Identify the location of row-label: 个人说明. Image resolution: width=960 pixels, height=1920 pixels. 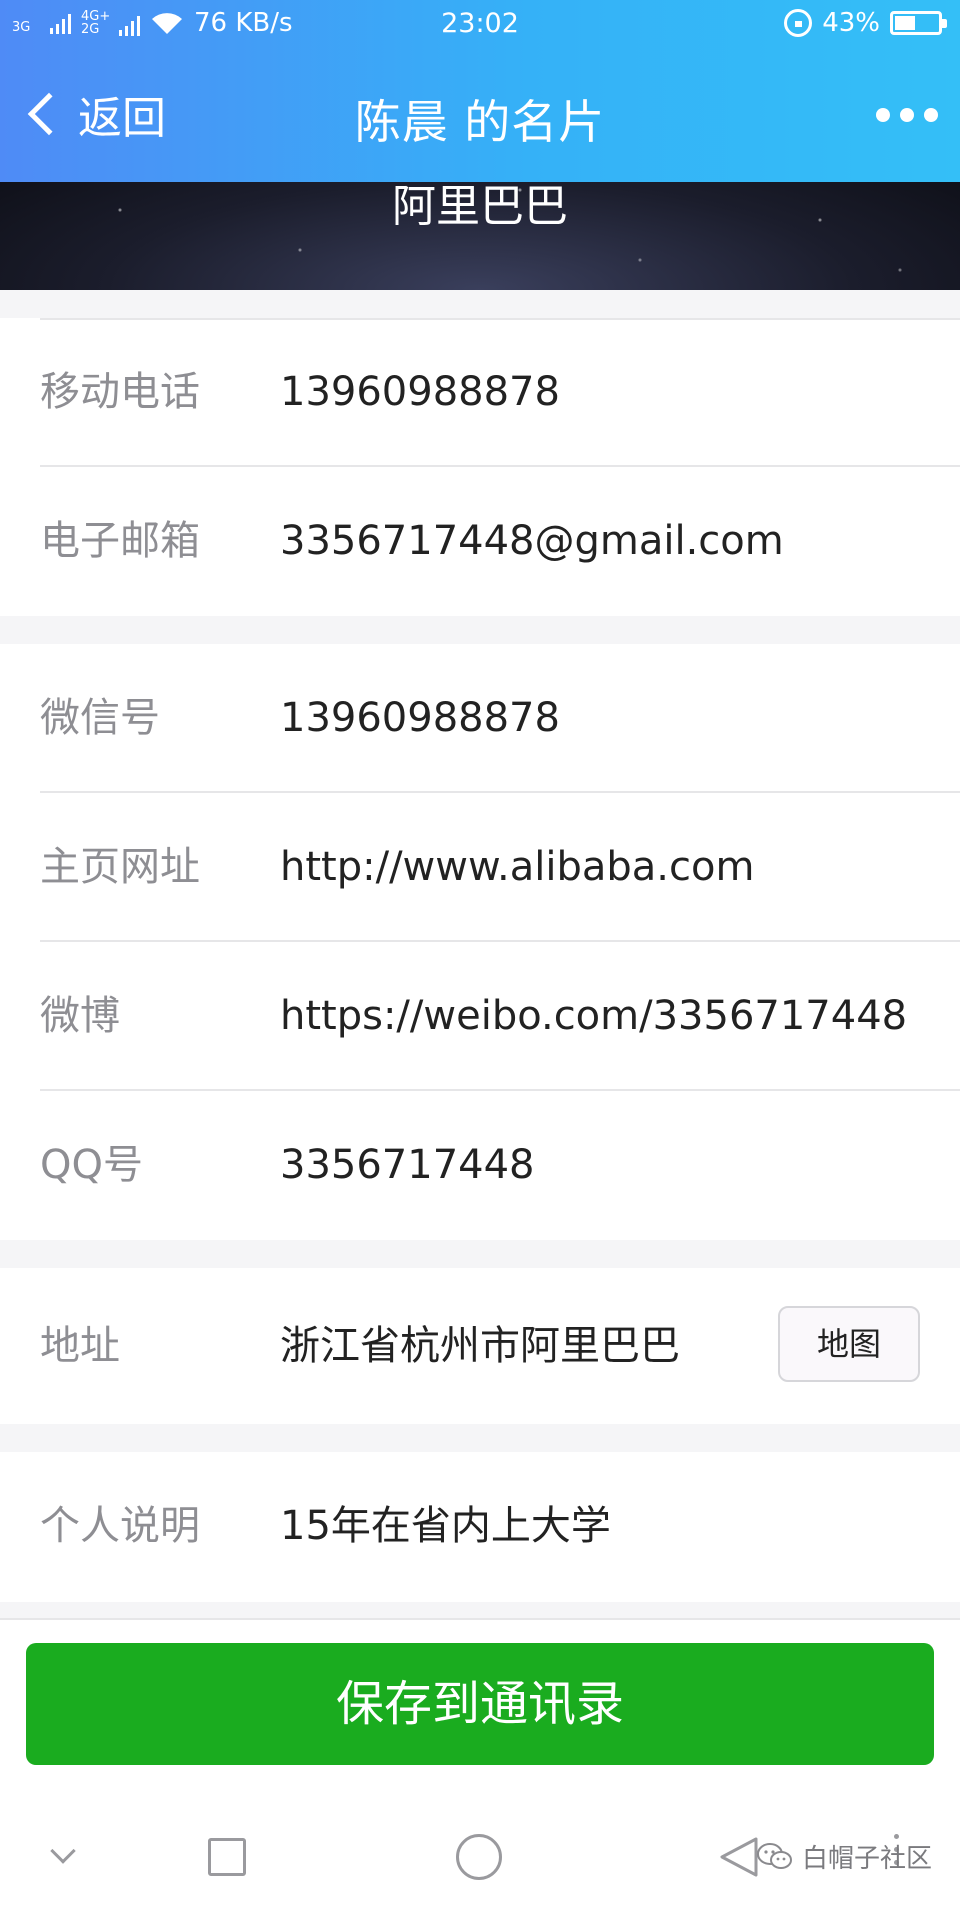
(120, 1526).